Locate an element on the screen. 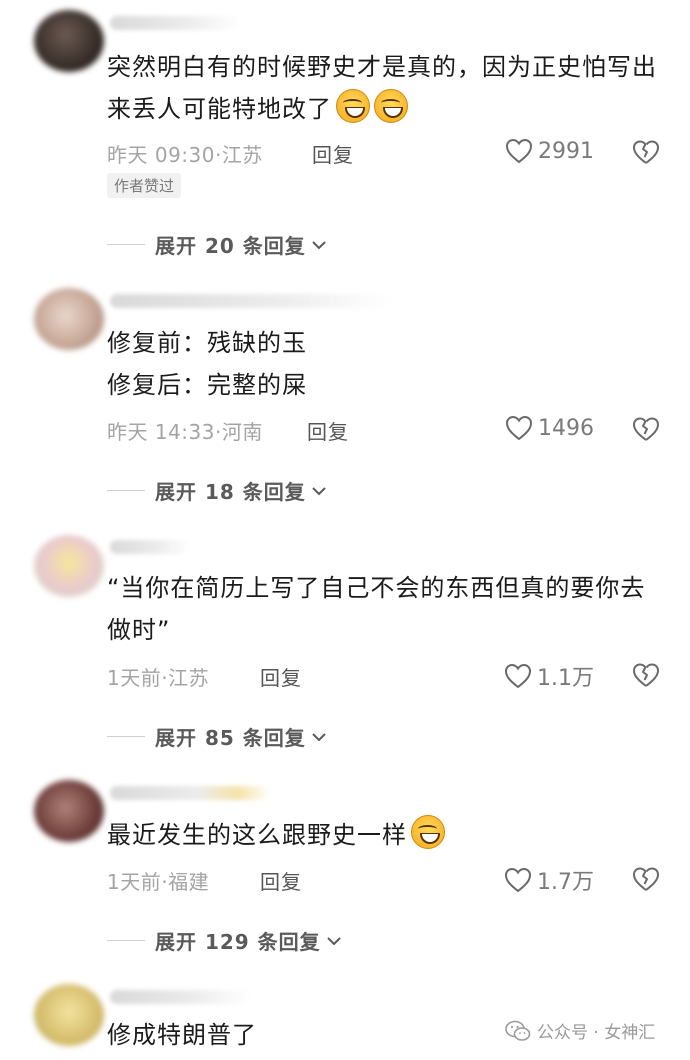  expand-replies-label: 展开 20 条回复 is located at coordinates (230, 246).